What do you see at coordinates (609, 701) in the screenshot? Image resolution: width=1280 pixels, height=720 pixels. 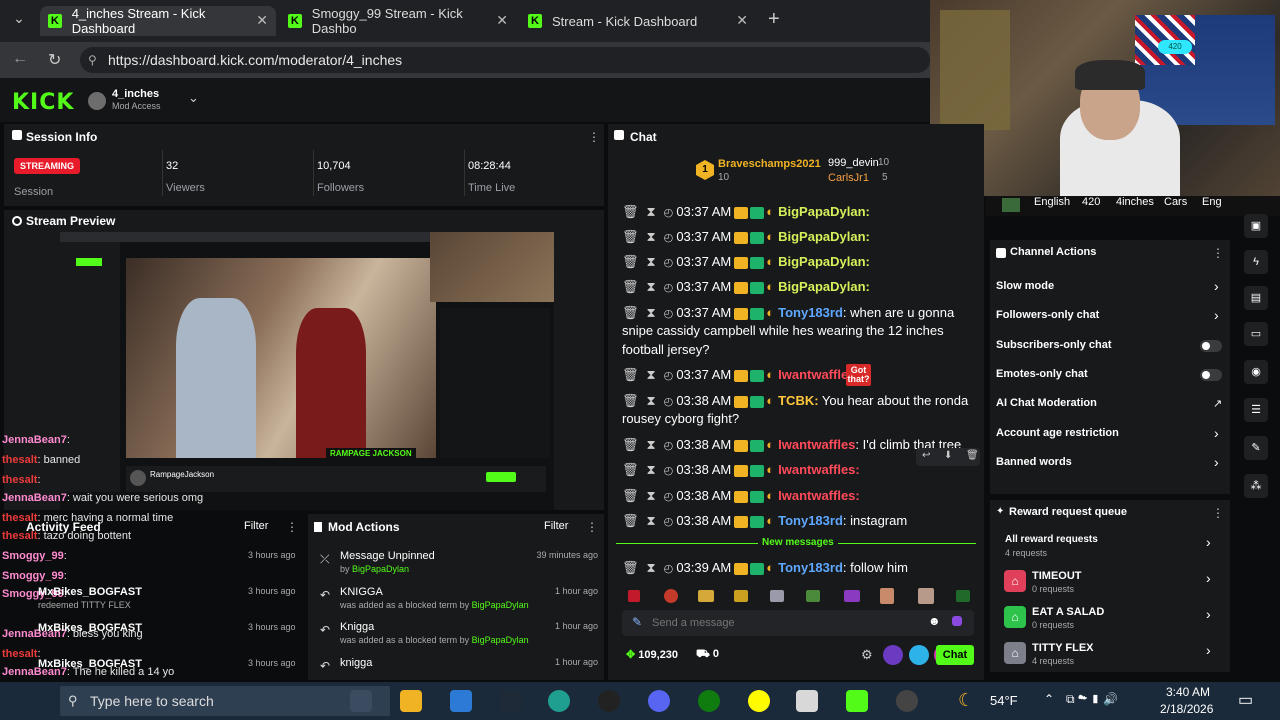 I see `obs-icon` at bounding box center [609, 701].